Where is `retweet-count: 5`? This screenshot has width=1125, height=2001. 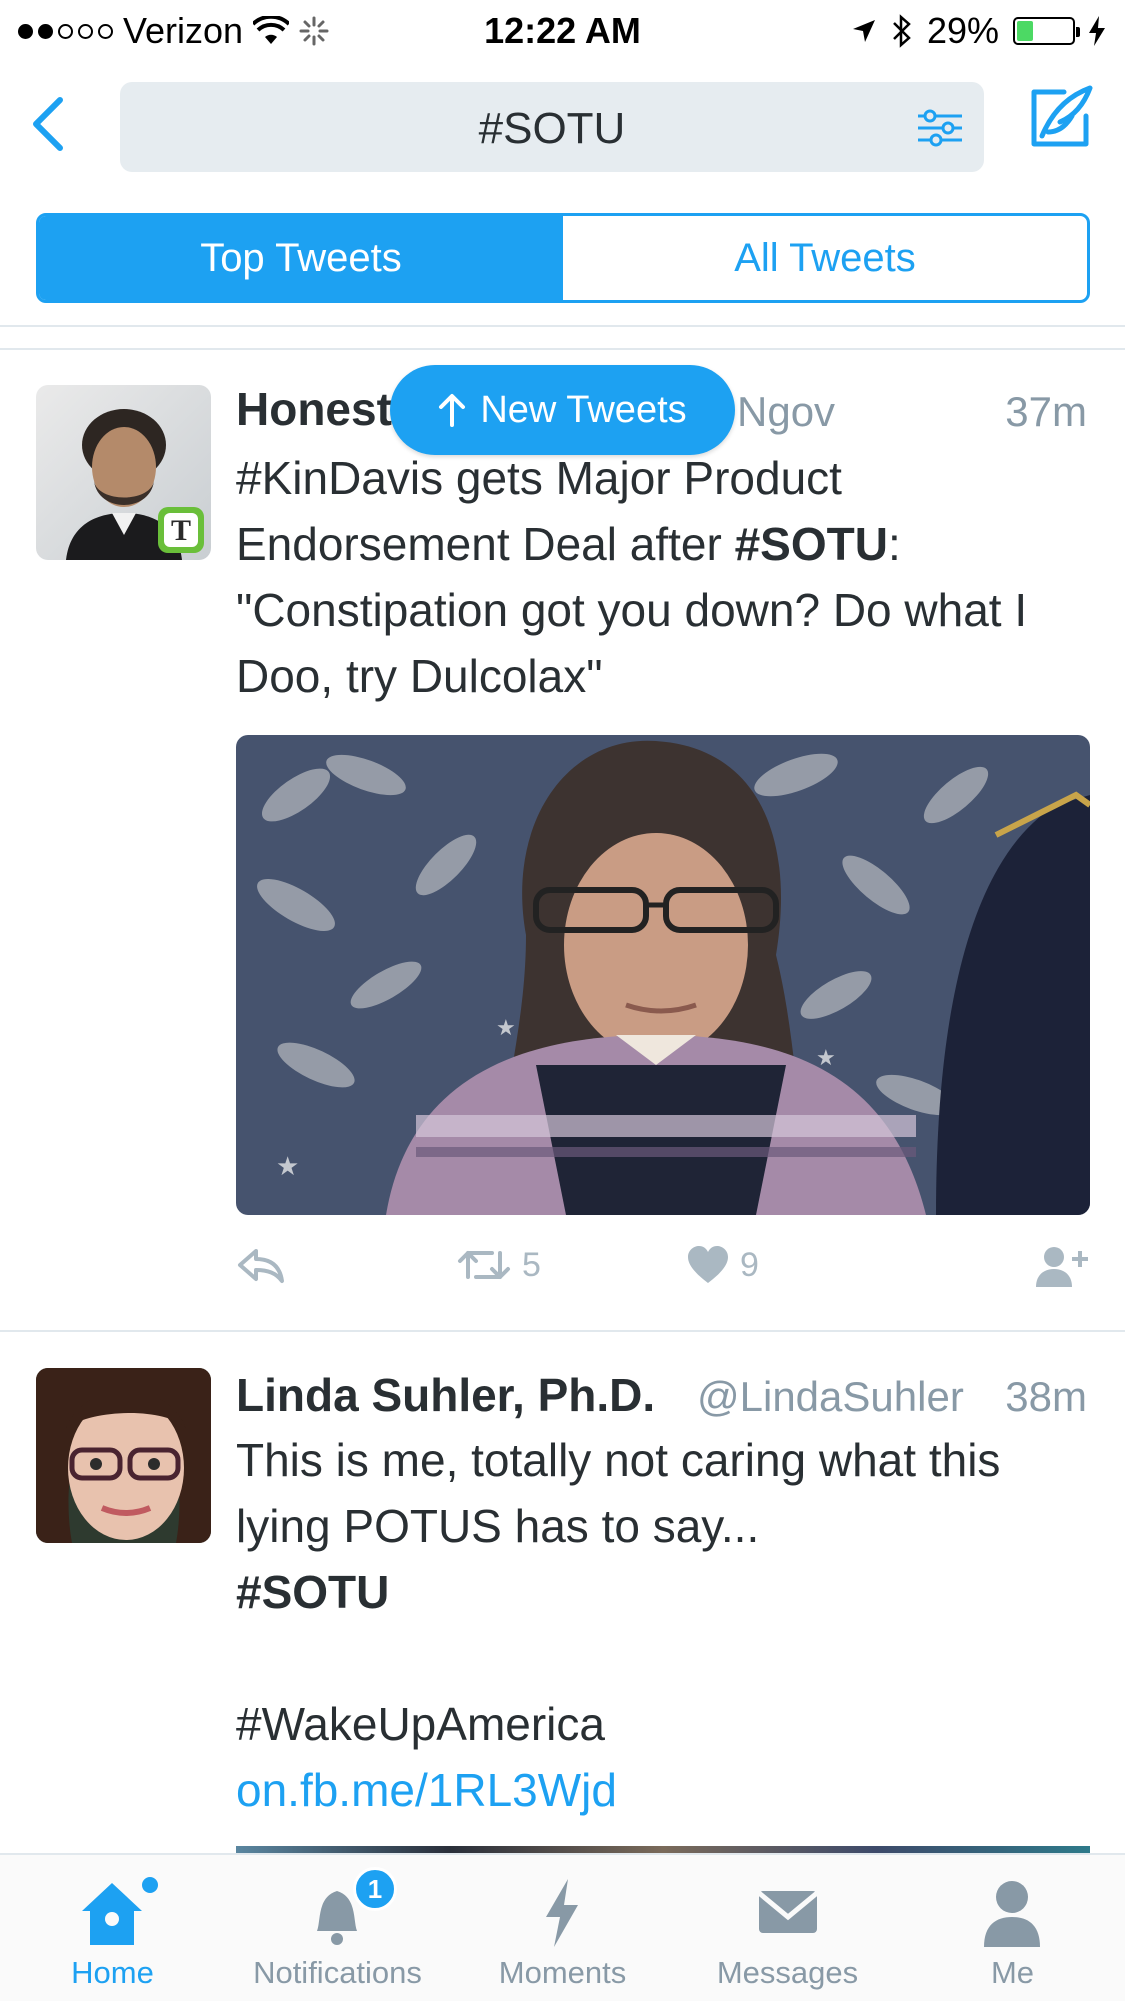 retweet-count: 5 is located at coordinates (531, 1264).